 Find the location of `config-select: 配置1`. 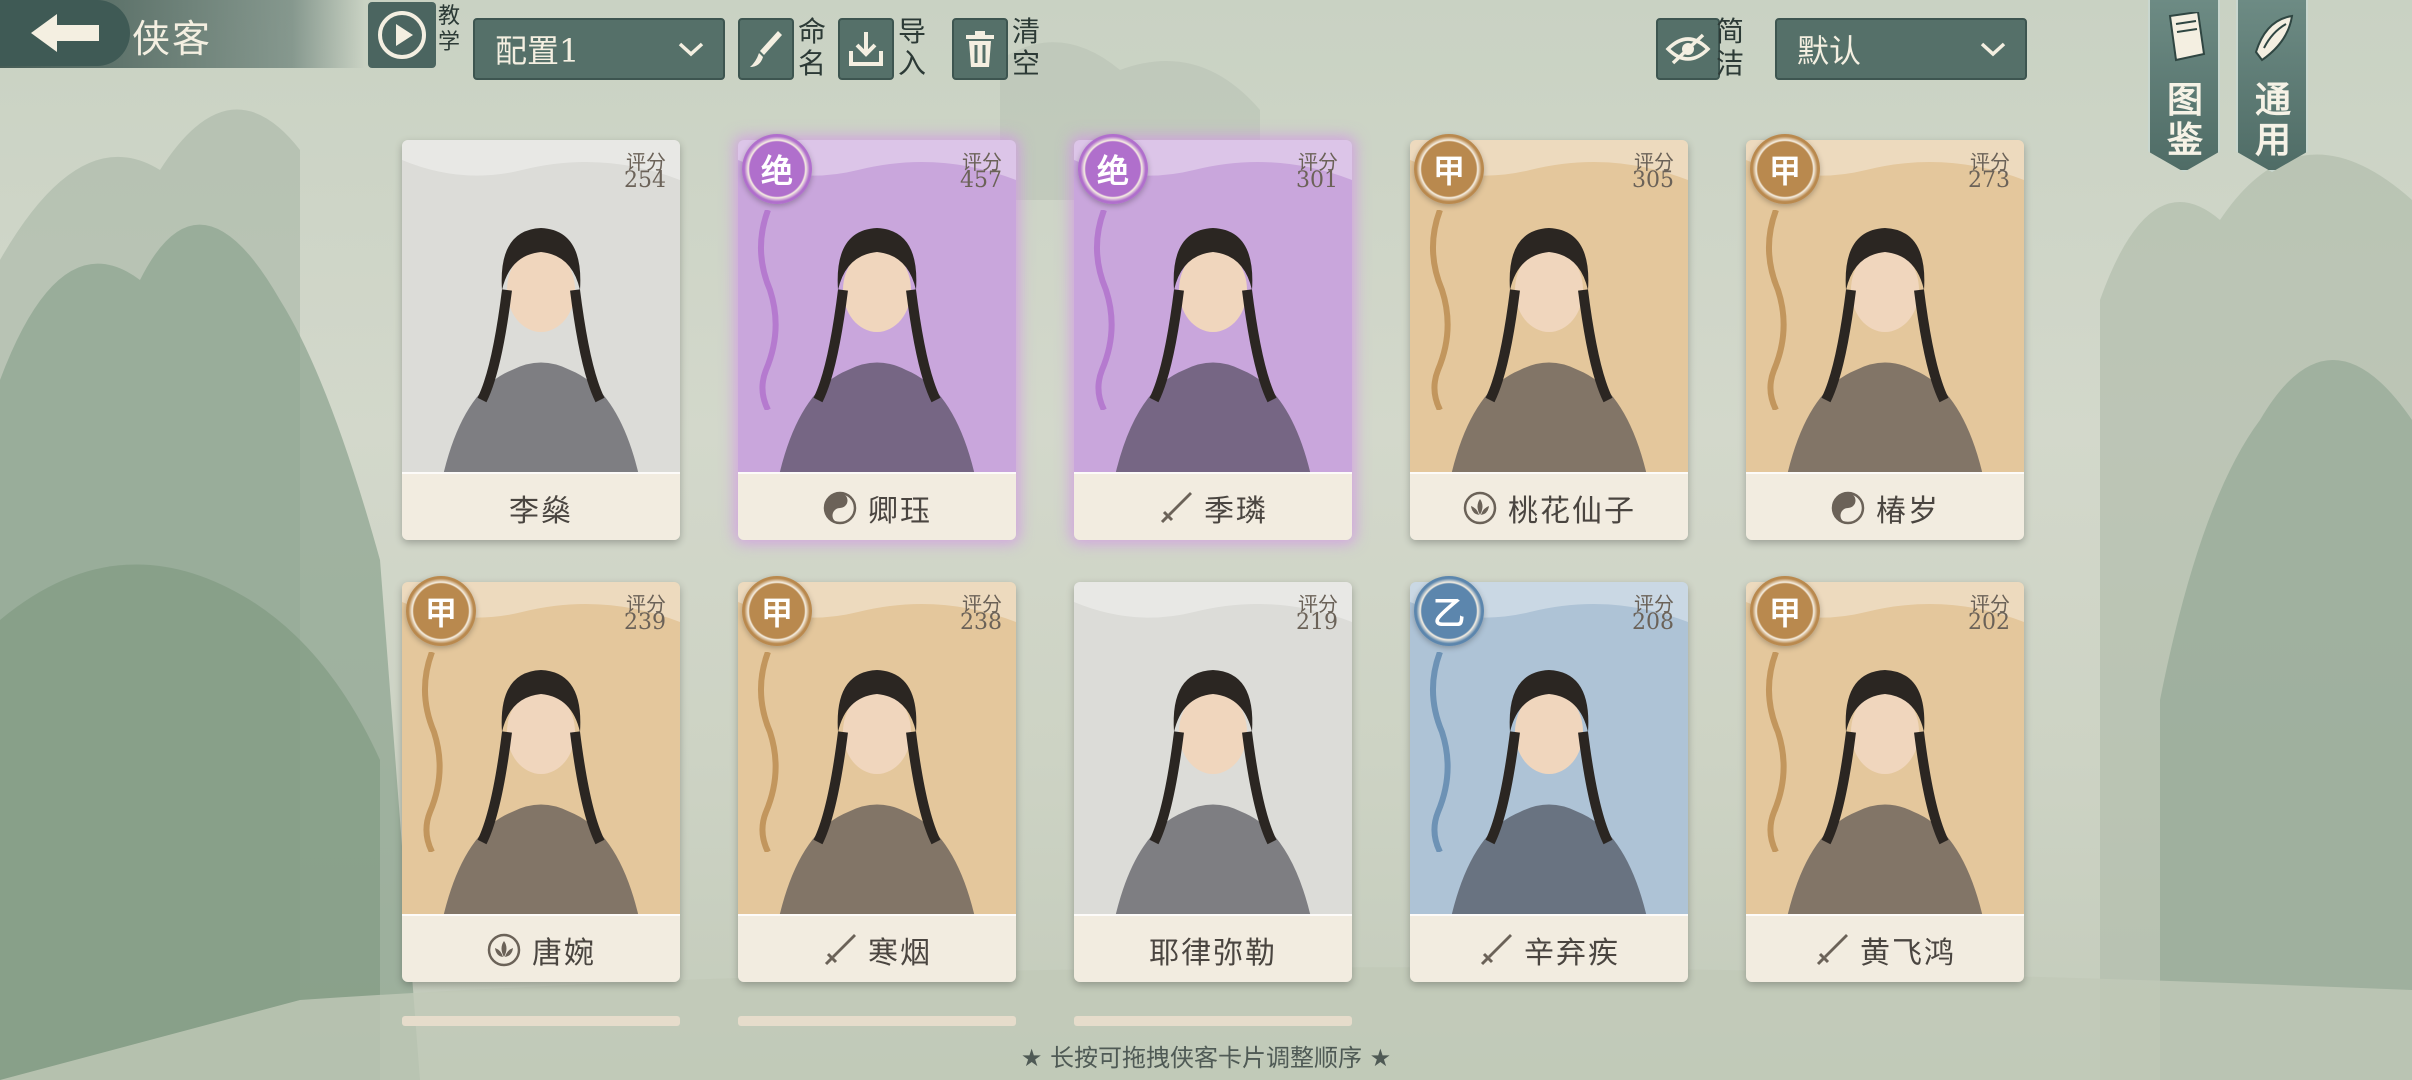

config-select: 配置1 is located at coordinates (599, 49).